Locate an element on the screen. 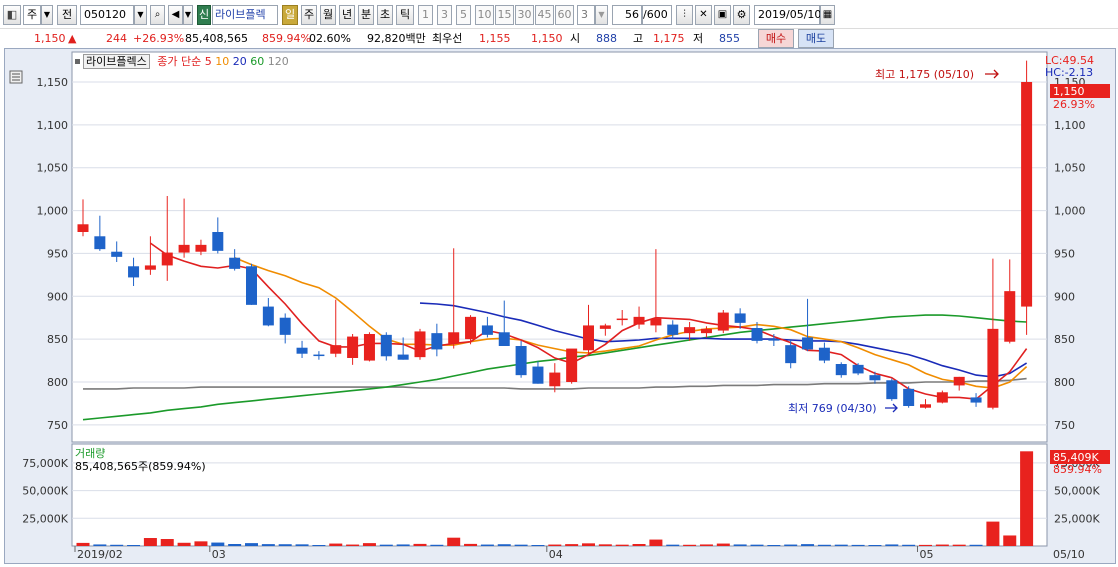 The image size is (1118, 567). crosshair-icon: ✕ is located at coordinates (703, 15).